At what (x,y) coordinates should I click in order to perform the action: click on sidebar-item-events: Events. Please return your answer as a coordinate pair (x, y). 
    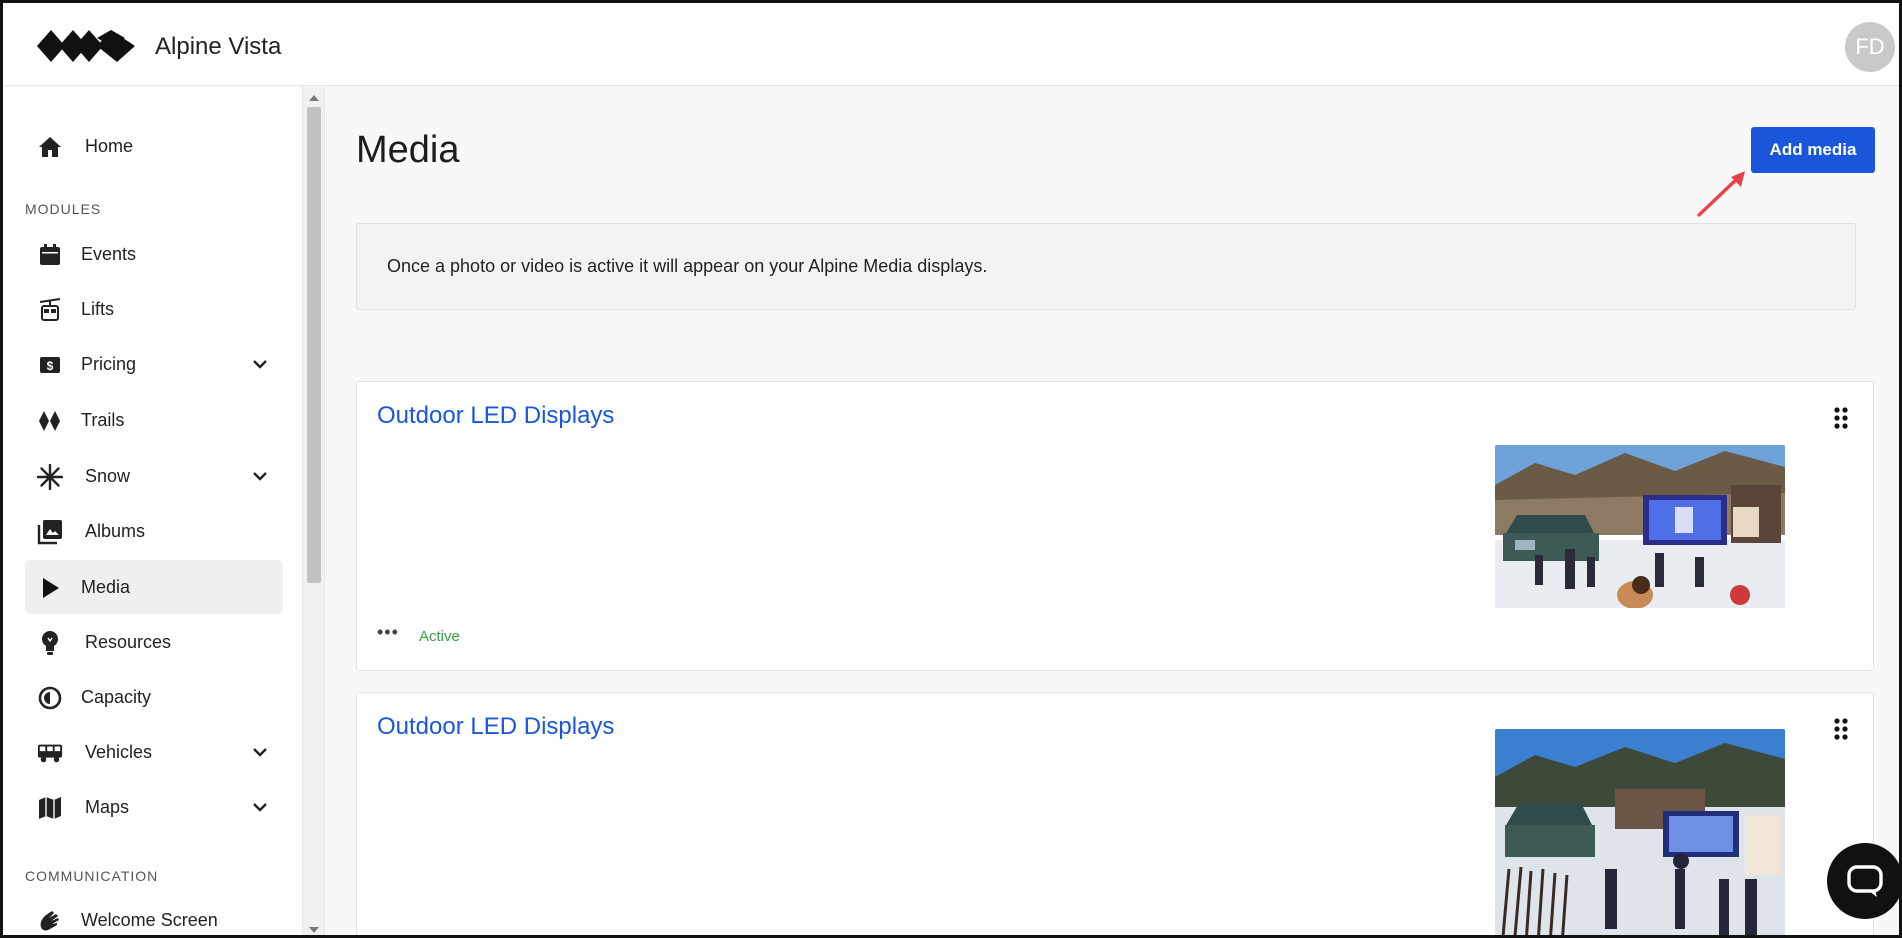
    Looking at the image, I should click on (154, 254).